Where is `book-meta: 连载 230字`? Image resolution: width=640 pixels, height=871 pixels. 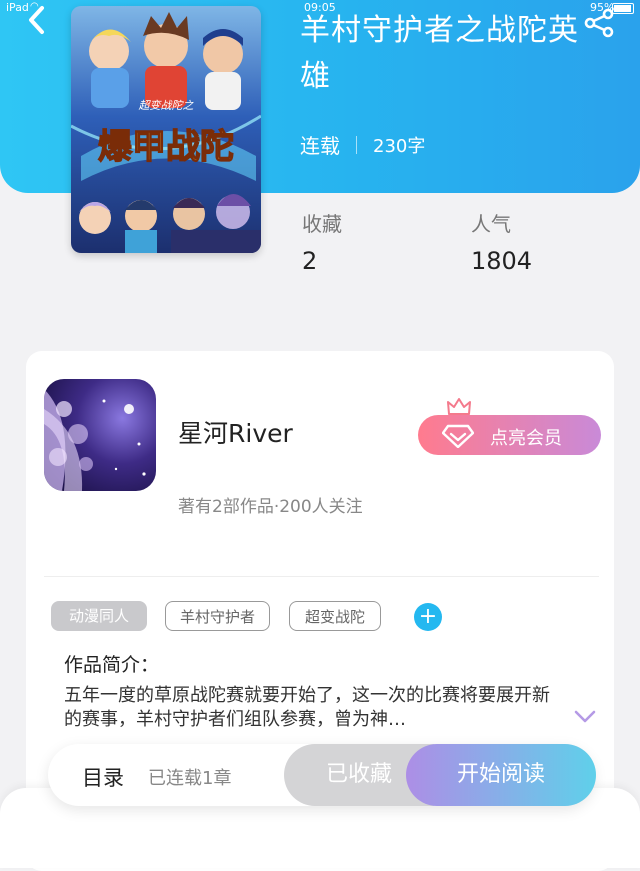 book-meta: 连载 230字 is located at coordinates (362, 144).